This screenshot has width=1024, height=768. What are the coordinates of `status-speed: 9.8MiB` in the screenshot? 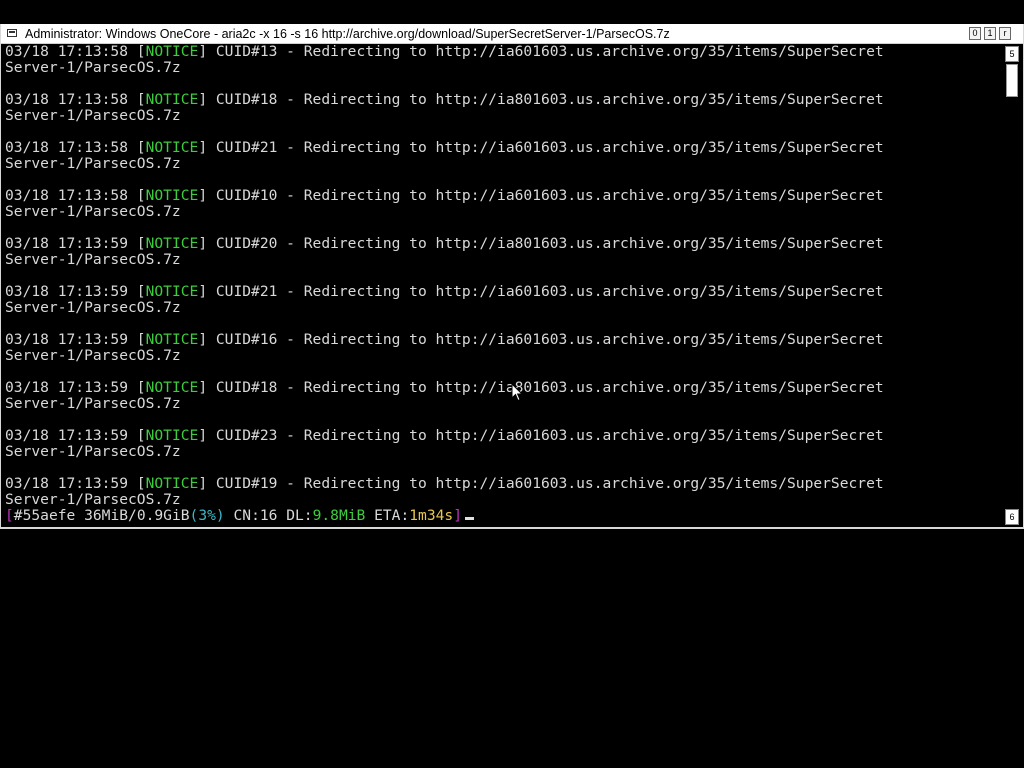 It's located at (339, 515).